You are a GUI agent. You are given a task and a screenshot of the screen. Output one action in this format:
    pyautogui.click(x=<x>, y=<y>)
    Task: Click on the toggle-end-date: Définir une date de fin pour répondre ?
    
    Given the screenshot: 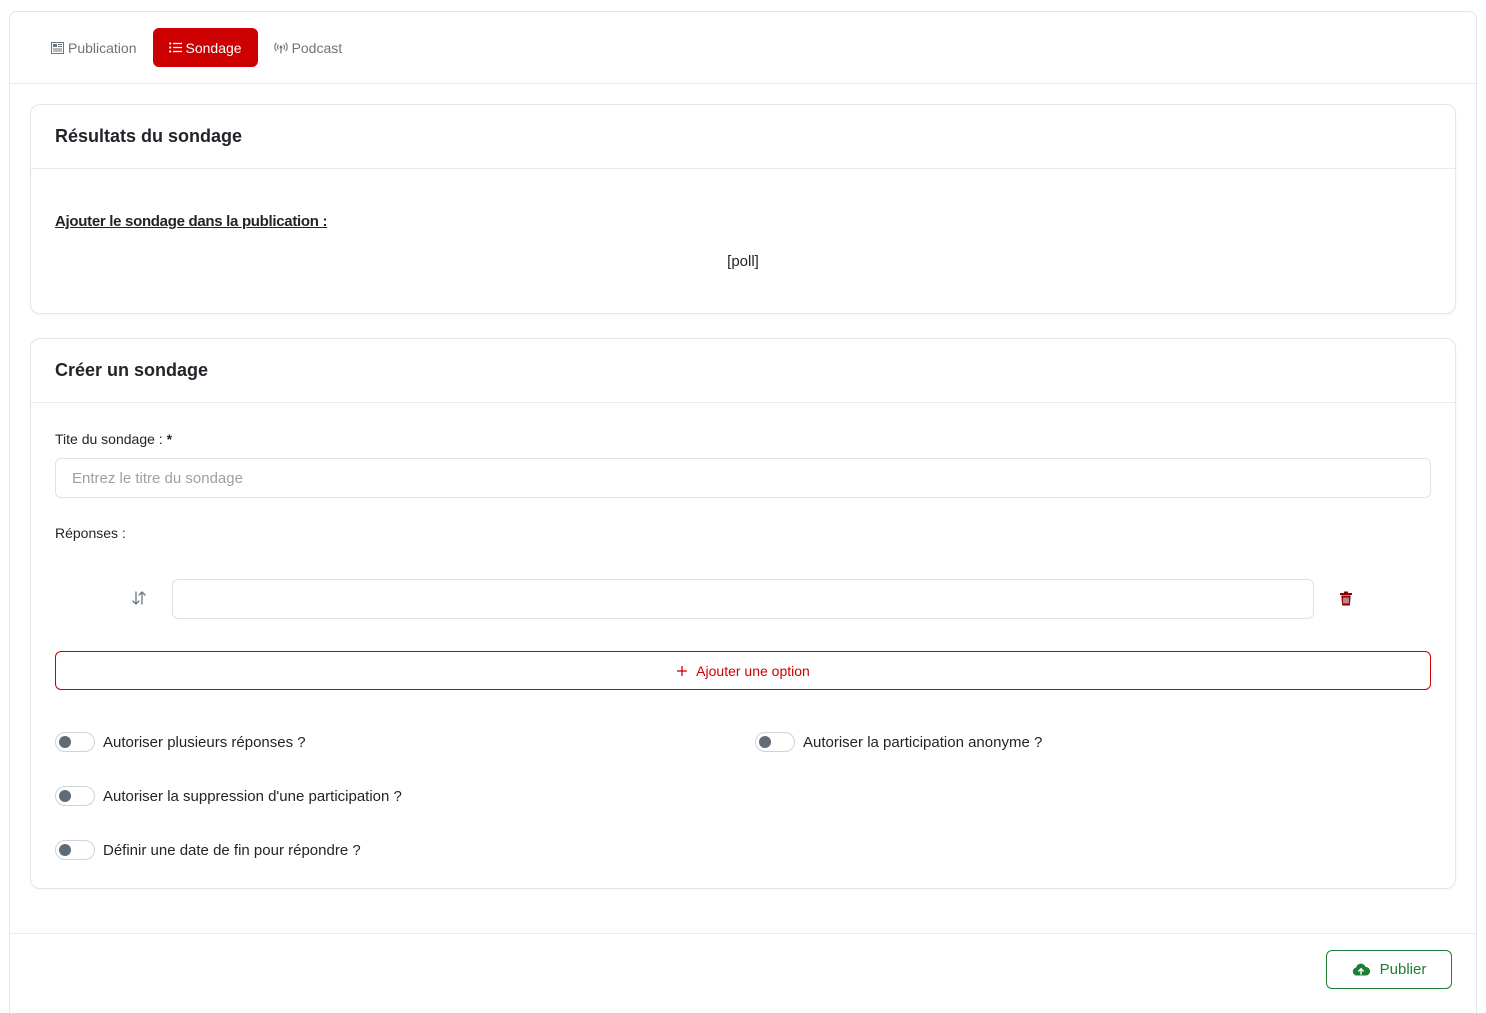 What is the action you would take?
    pyautogui.click(x=208, y=850)
    